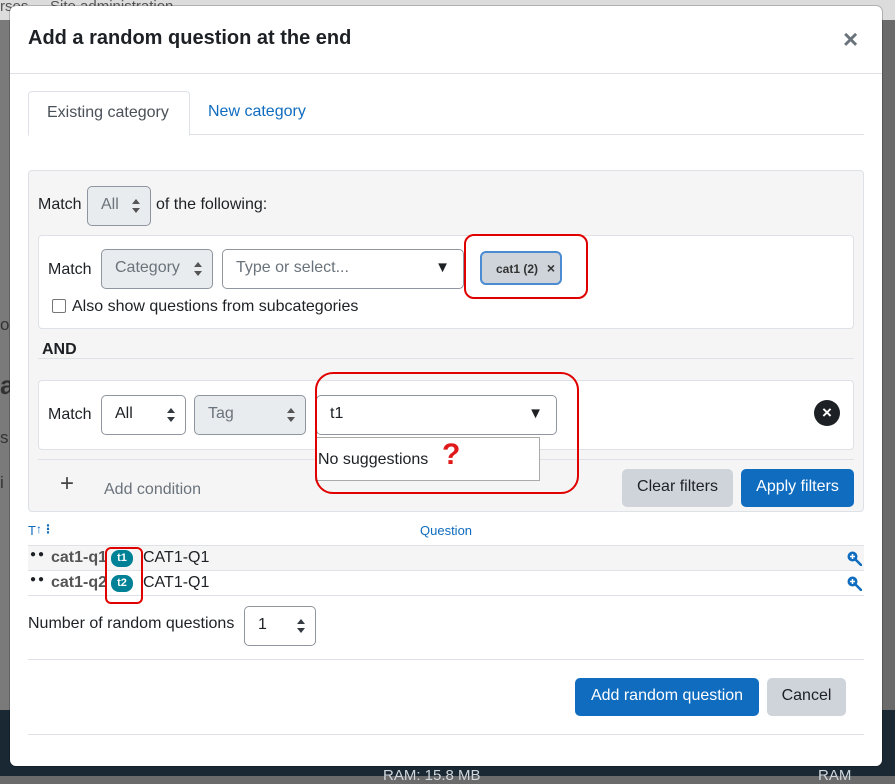  What do you see at coordinates (2, 482) in the screenshot?
I see `background-fragment: i` at bounding box center [2, 482].